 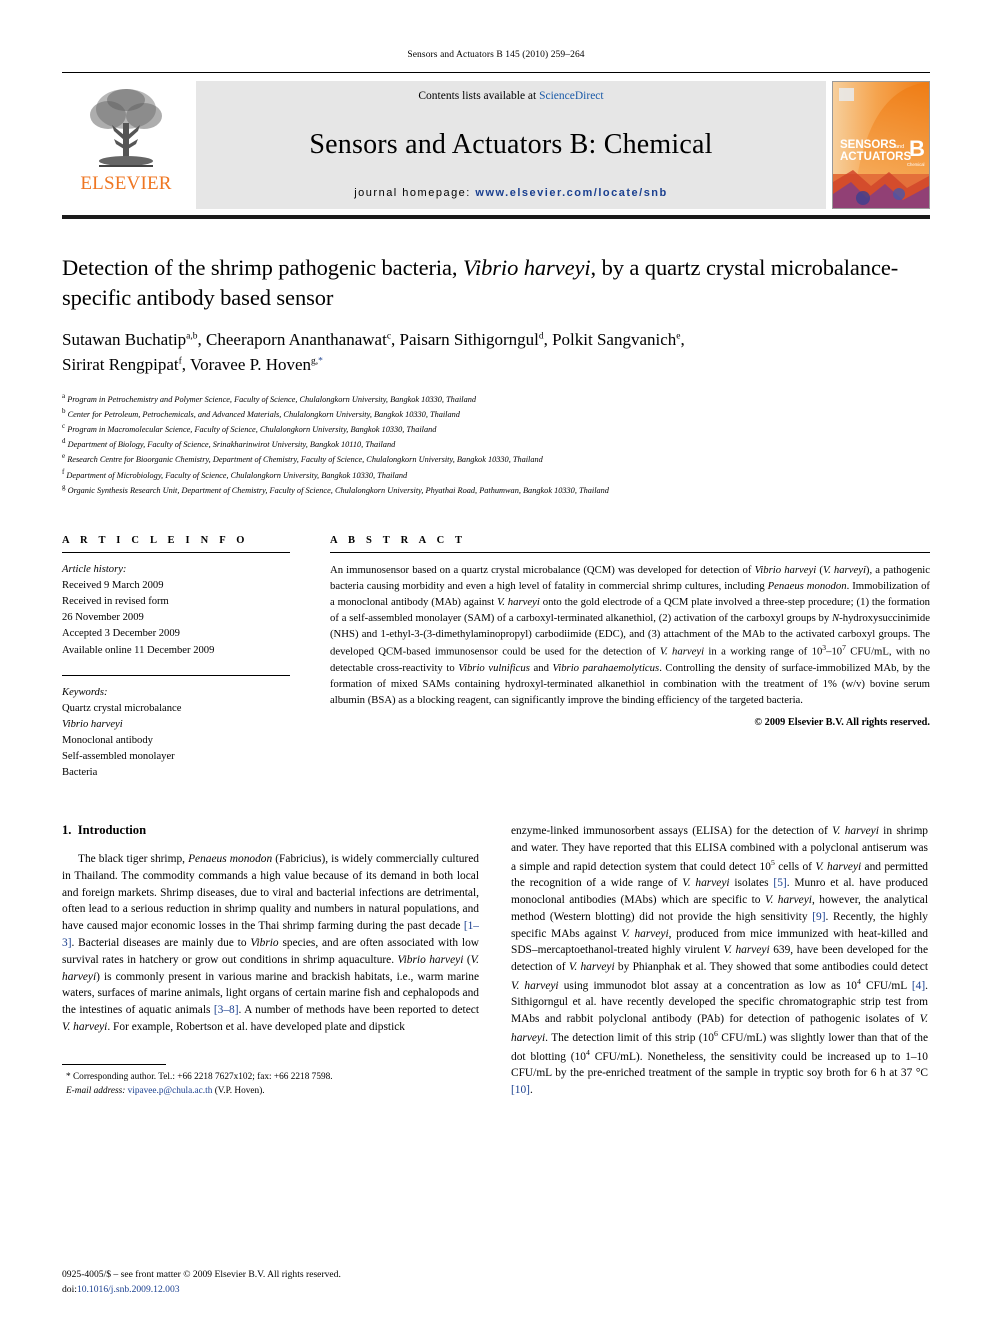 What do you see at coordinates (80, 773) in the screenshot?
I see `keyword-item: Bacteria` at bounding box center [80, 773].